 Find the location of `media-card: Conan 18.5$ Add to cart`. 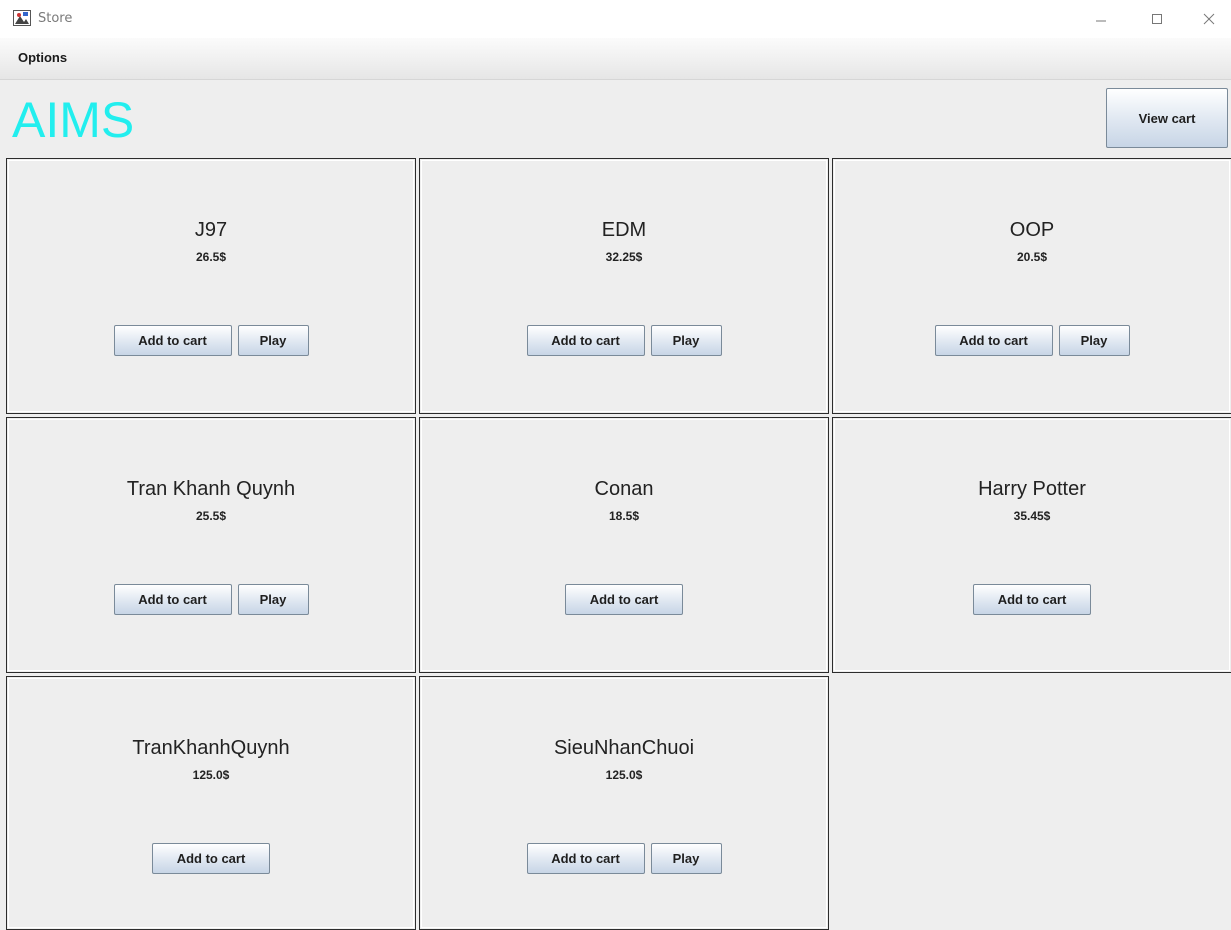

media-card: Conan 18.5$ Add to cart is located at coordinates (624, 545).